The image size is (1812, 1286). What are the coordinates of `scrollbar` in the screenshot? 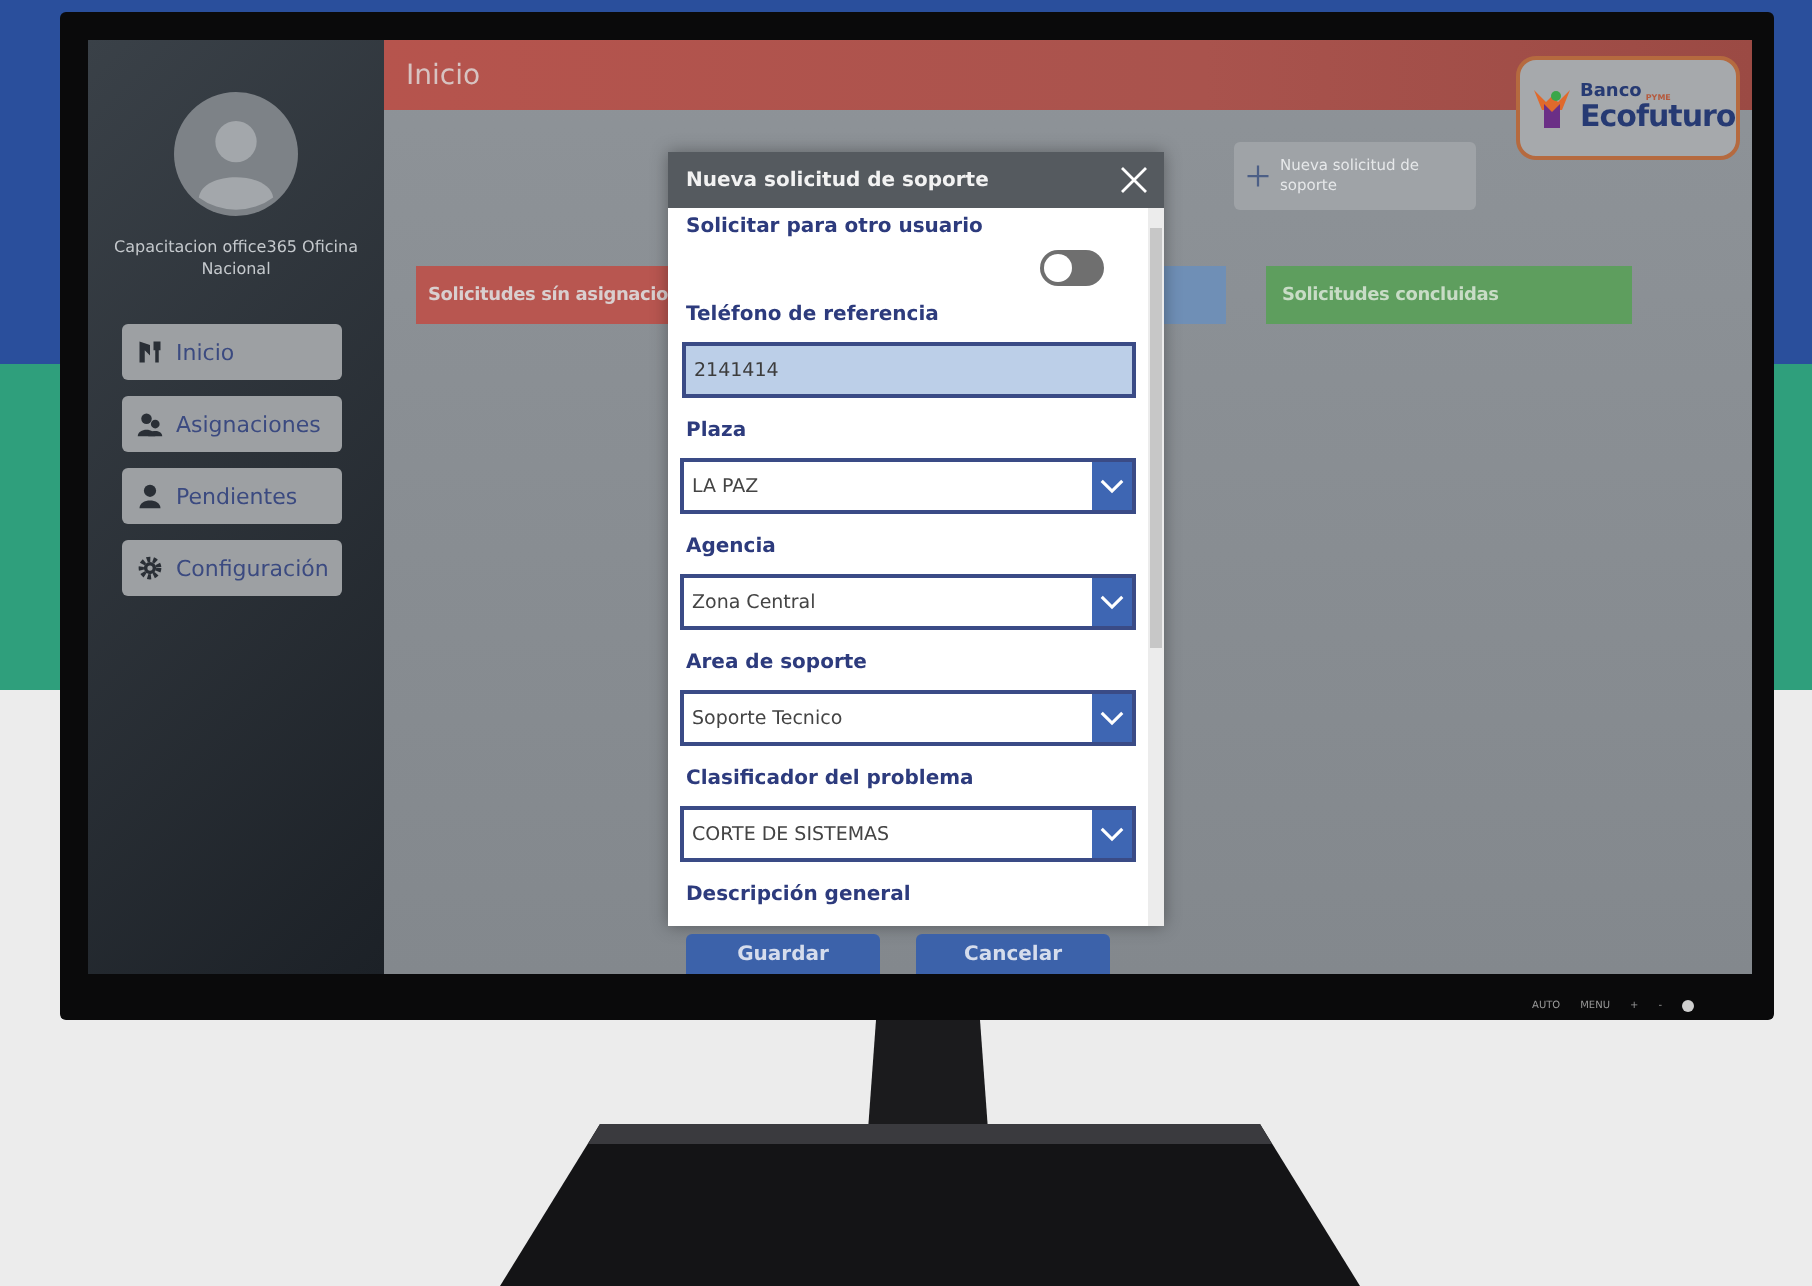 It's located at (1156, 567).